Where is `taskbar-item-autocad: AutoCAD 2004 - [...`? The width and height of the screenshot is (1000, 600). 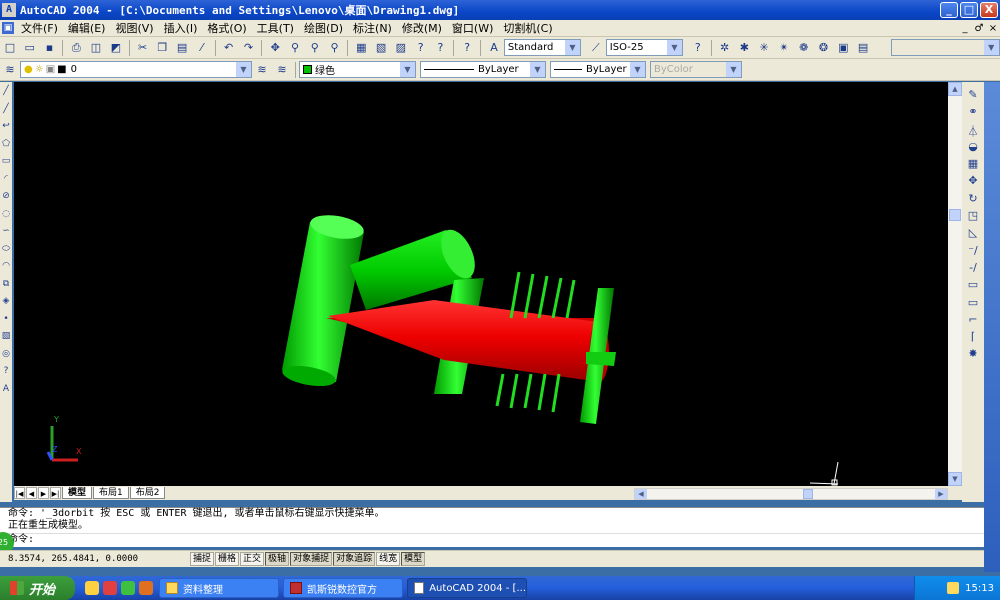
taskbar-item-autocad: AutoCAD 2004 - [... is located at coordinates (467, 588).